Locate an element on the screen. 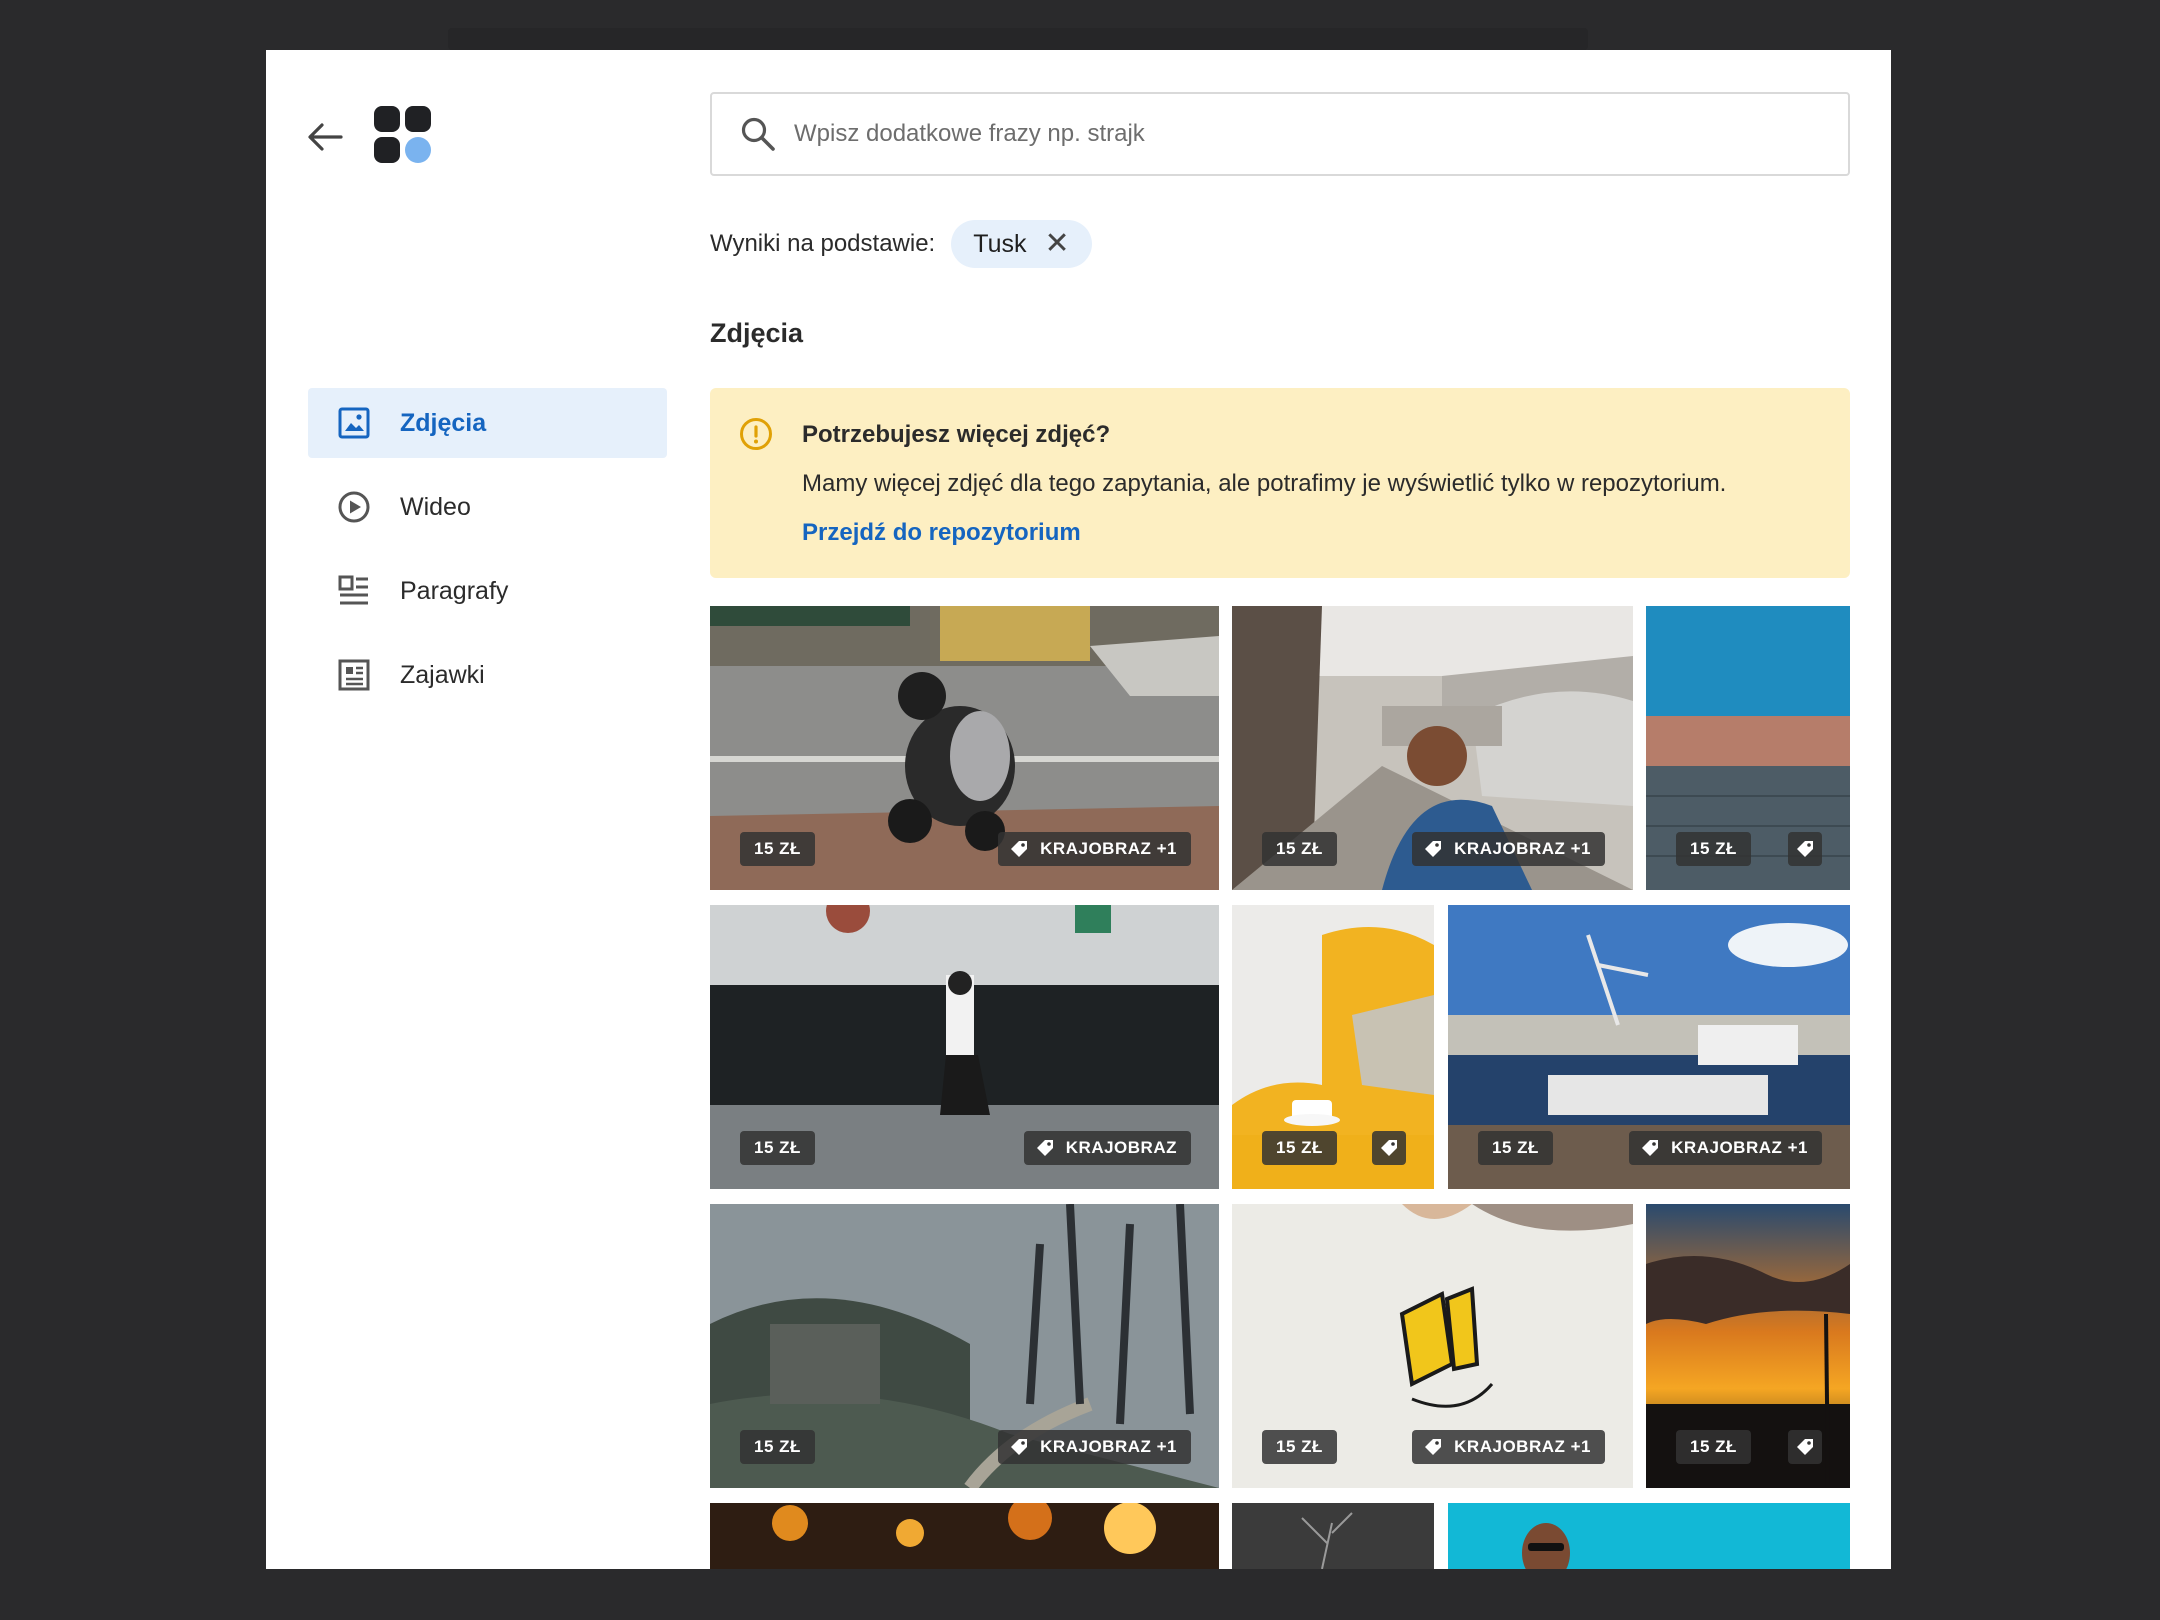 This screenshot has width=2160, height=1620. photo-dark-plant is located at coordinates (1333, 1536).